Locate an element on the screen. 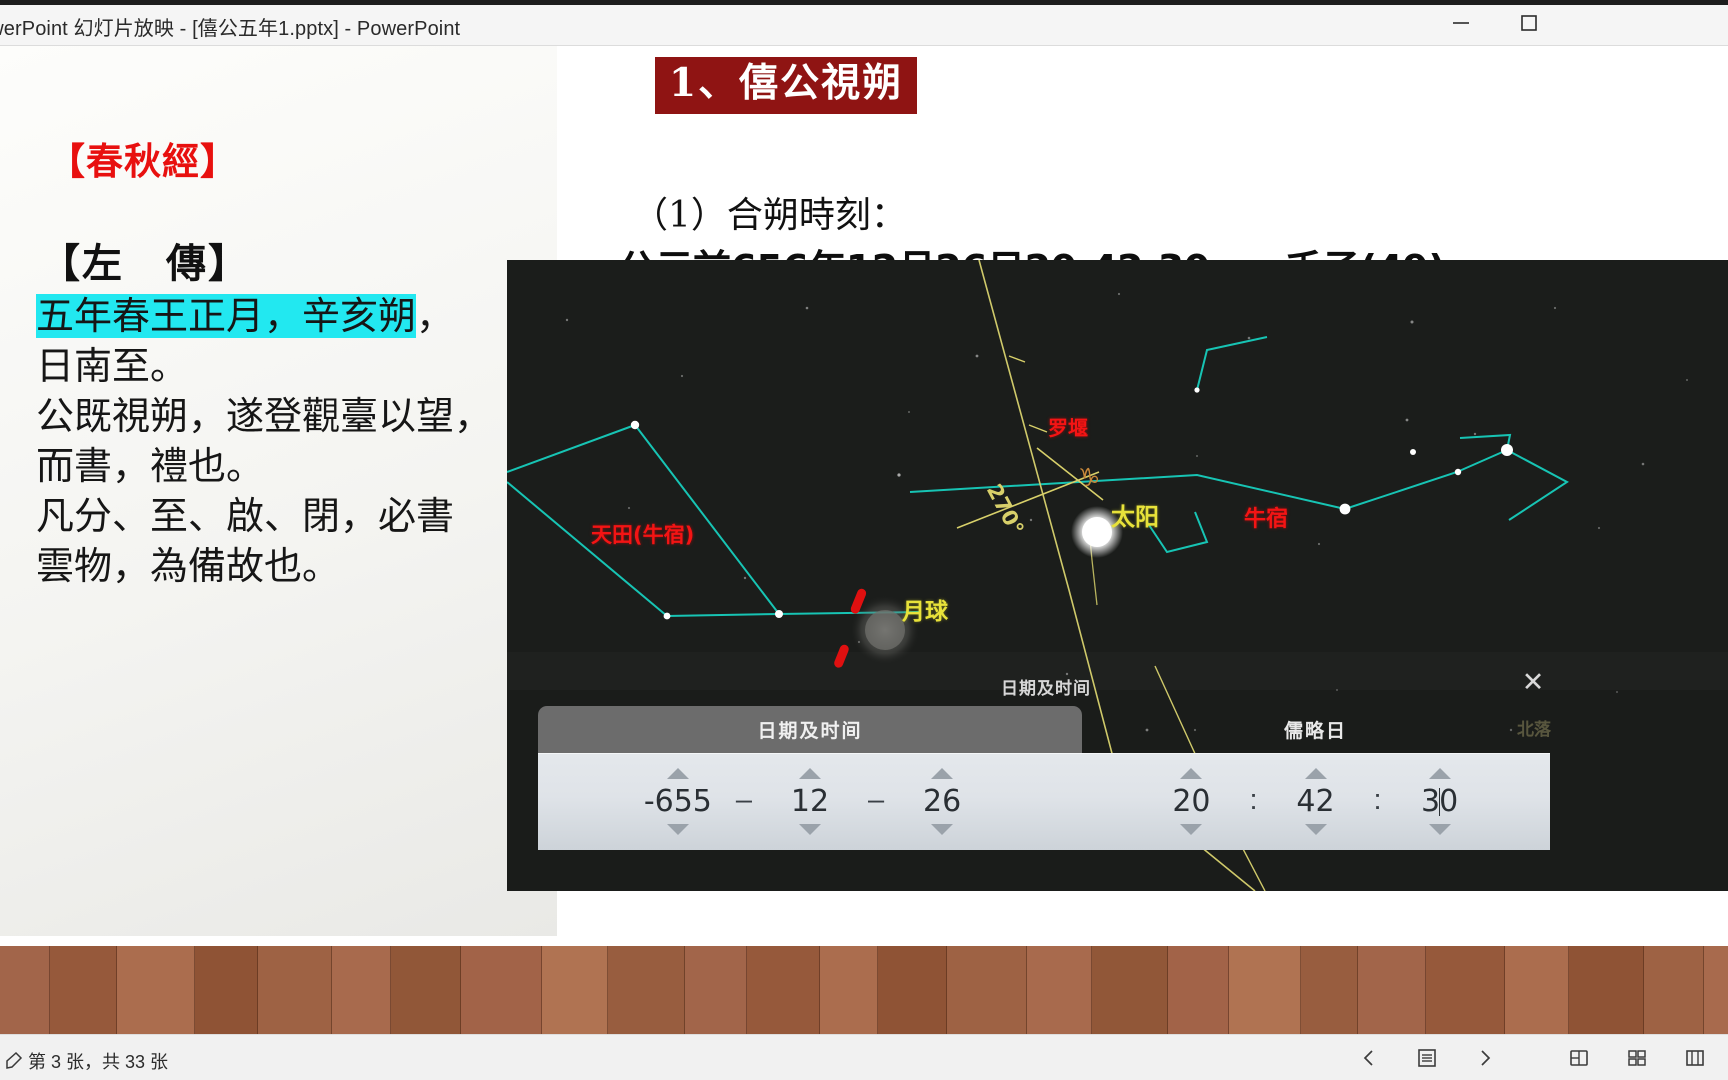 The height and width of the screenshot is (1080, 1728). slide-menu-button is located at coordinates (1427, 1058).